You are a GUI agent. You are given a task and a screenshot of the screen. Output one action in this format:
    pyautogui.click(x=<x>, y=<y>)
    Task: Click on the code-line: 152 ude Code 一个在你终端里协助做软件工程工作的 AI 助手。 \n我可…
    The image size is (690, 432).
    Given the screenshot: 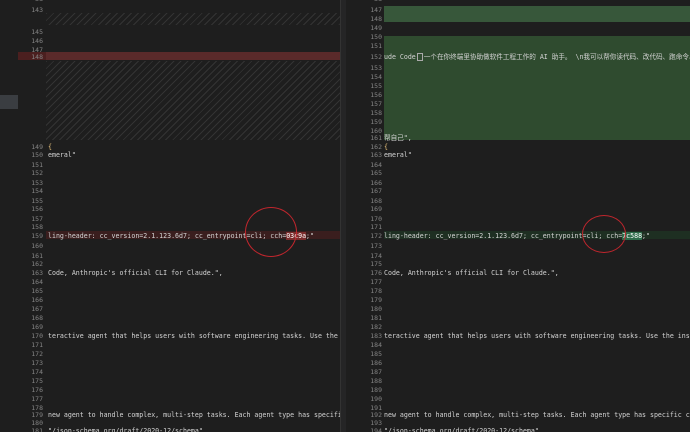 What is the action you would take?
    pyautogui.click(x=518, y=57)
    